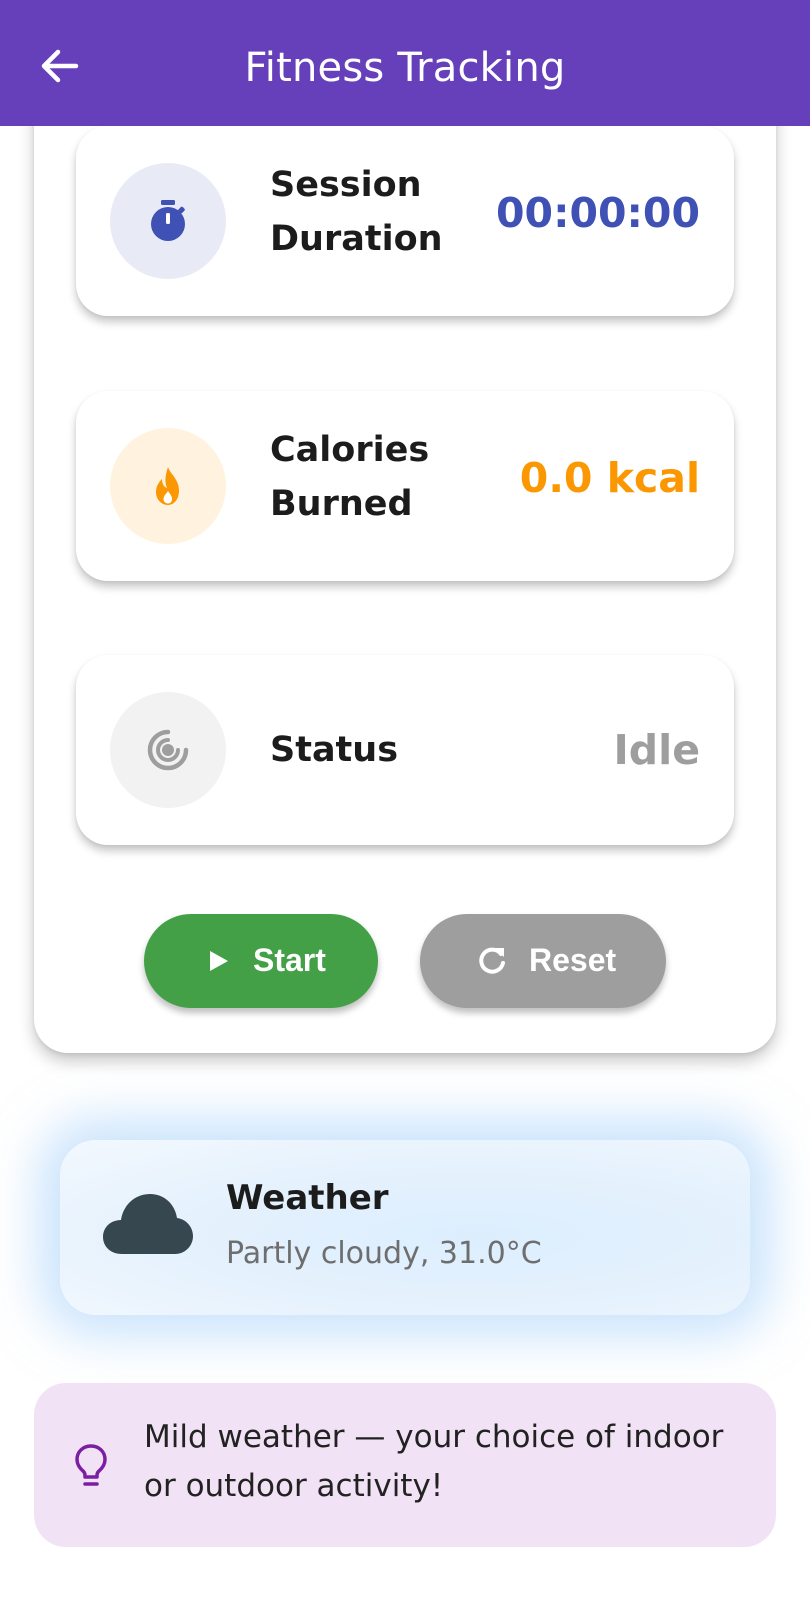 This screenshot has height=1600, width=810. I want to click on lightbulb-icon, so click(91, 1465).